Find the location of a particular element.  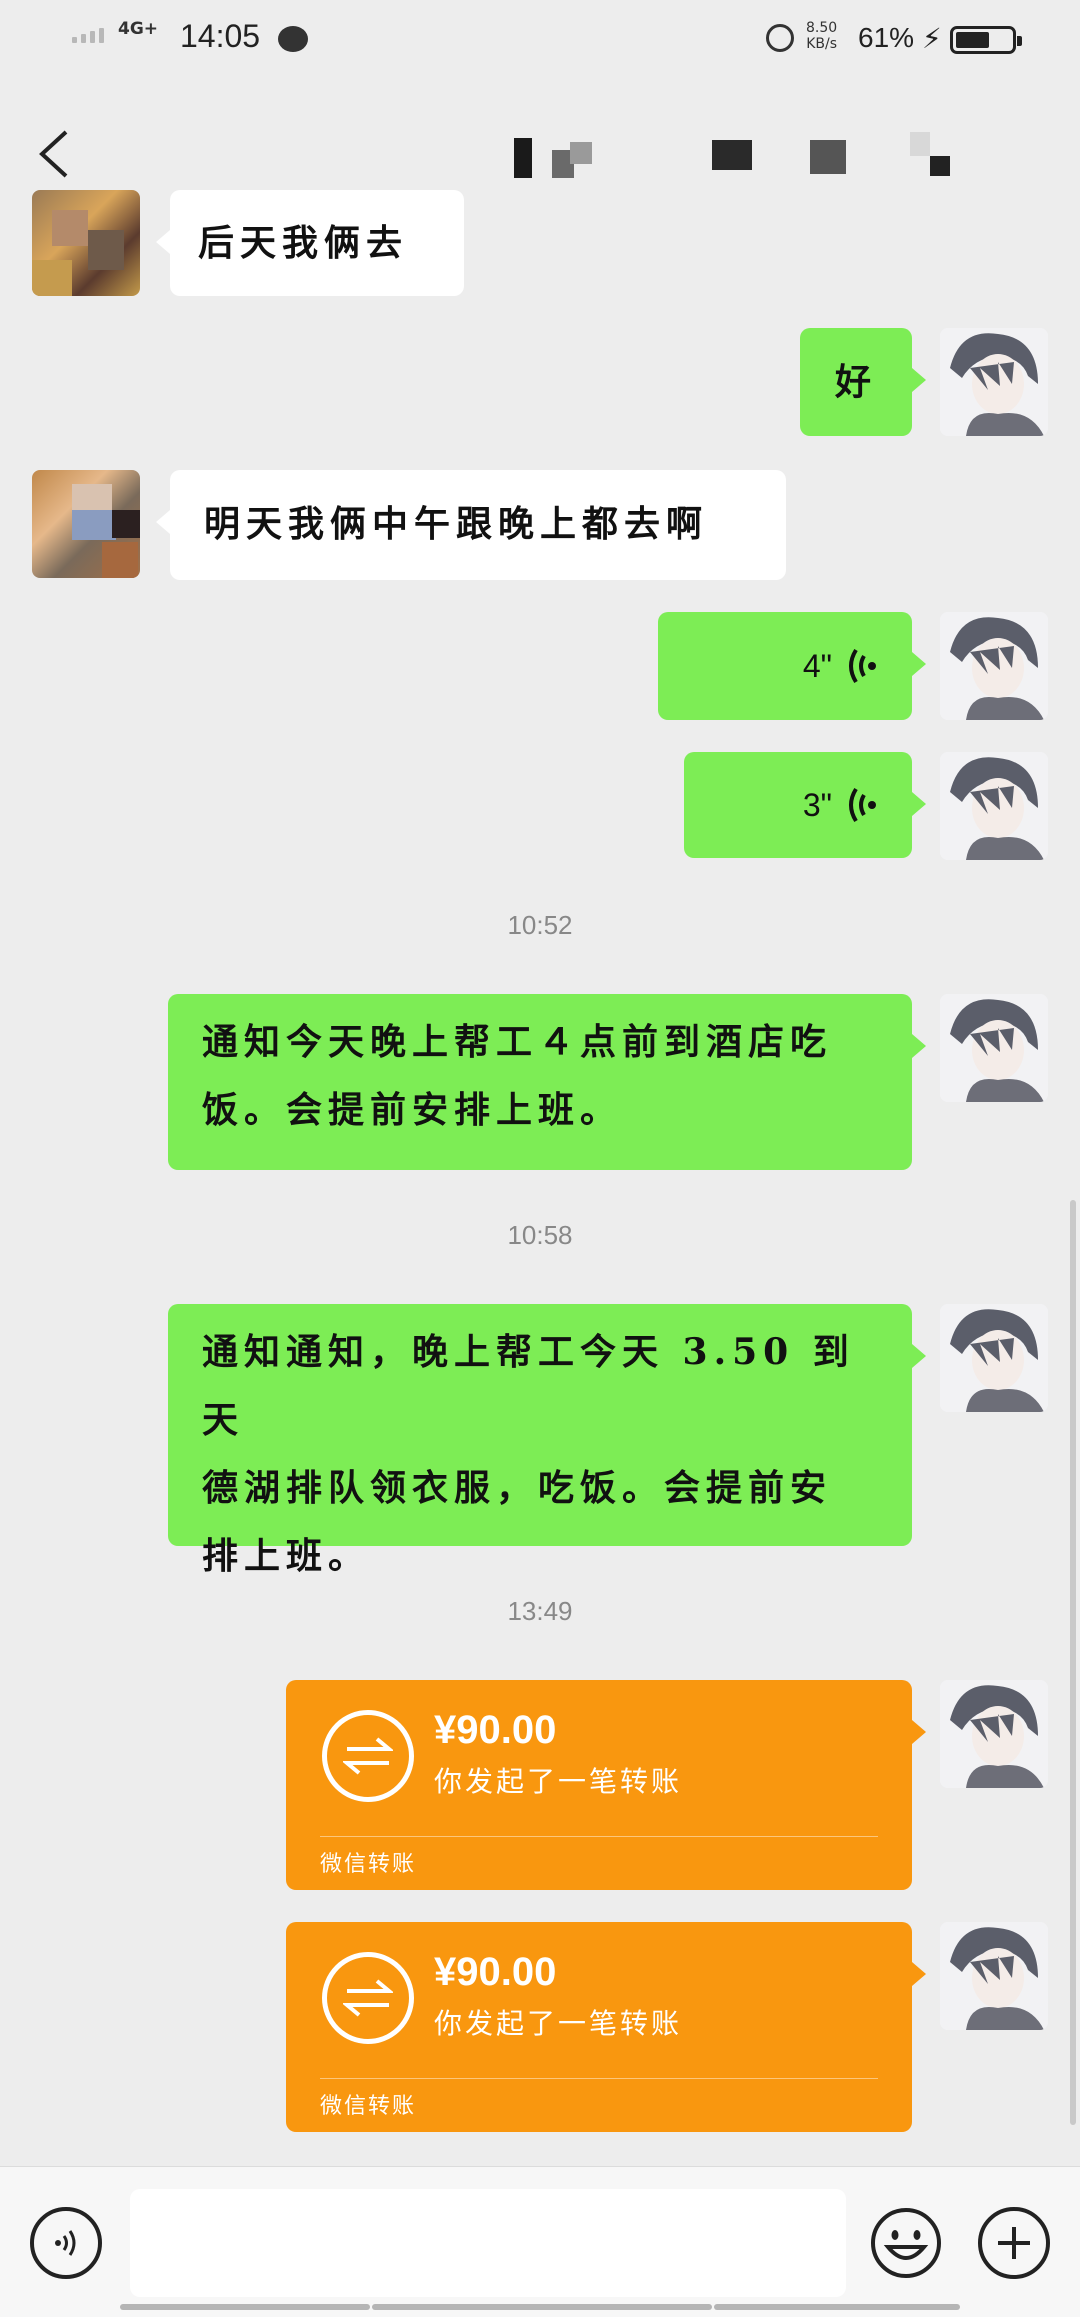

message-input is located at coordinates (488, 2243).